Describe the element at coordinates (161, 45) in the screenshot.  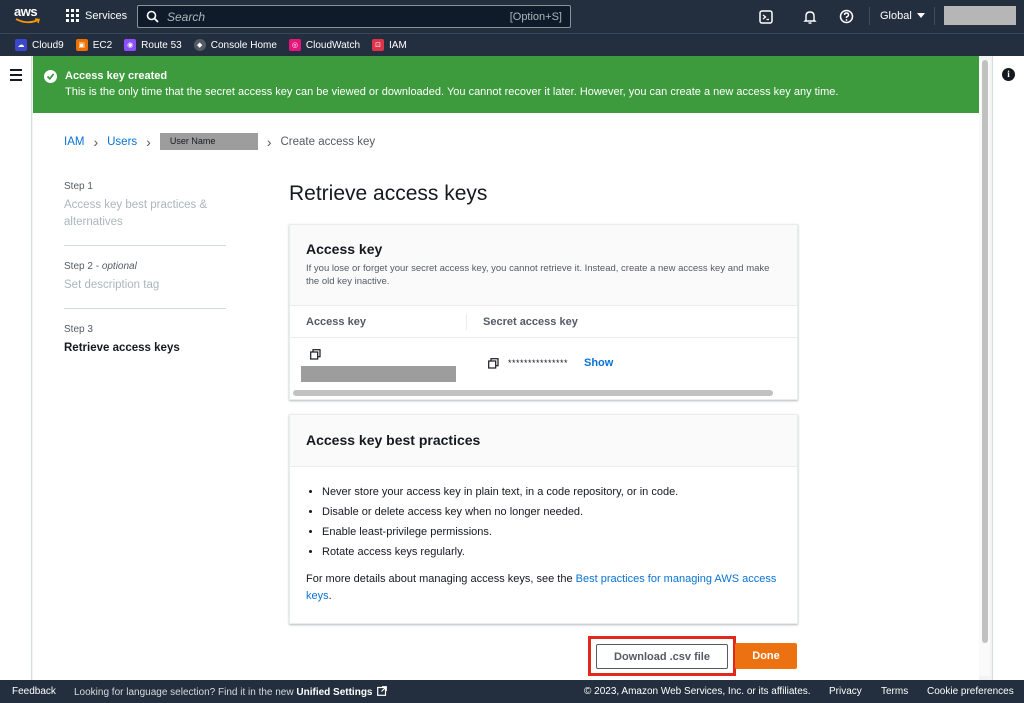
I see `favorite-label: Route 53` at that location.